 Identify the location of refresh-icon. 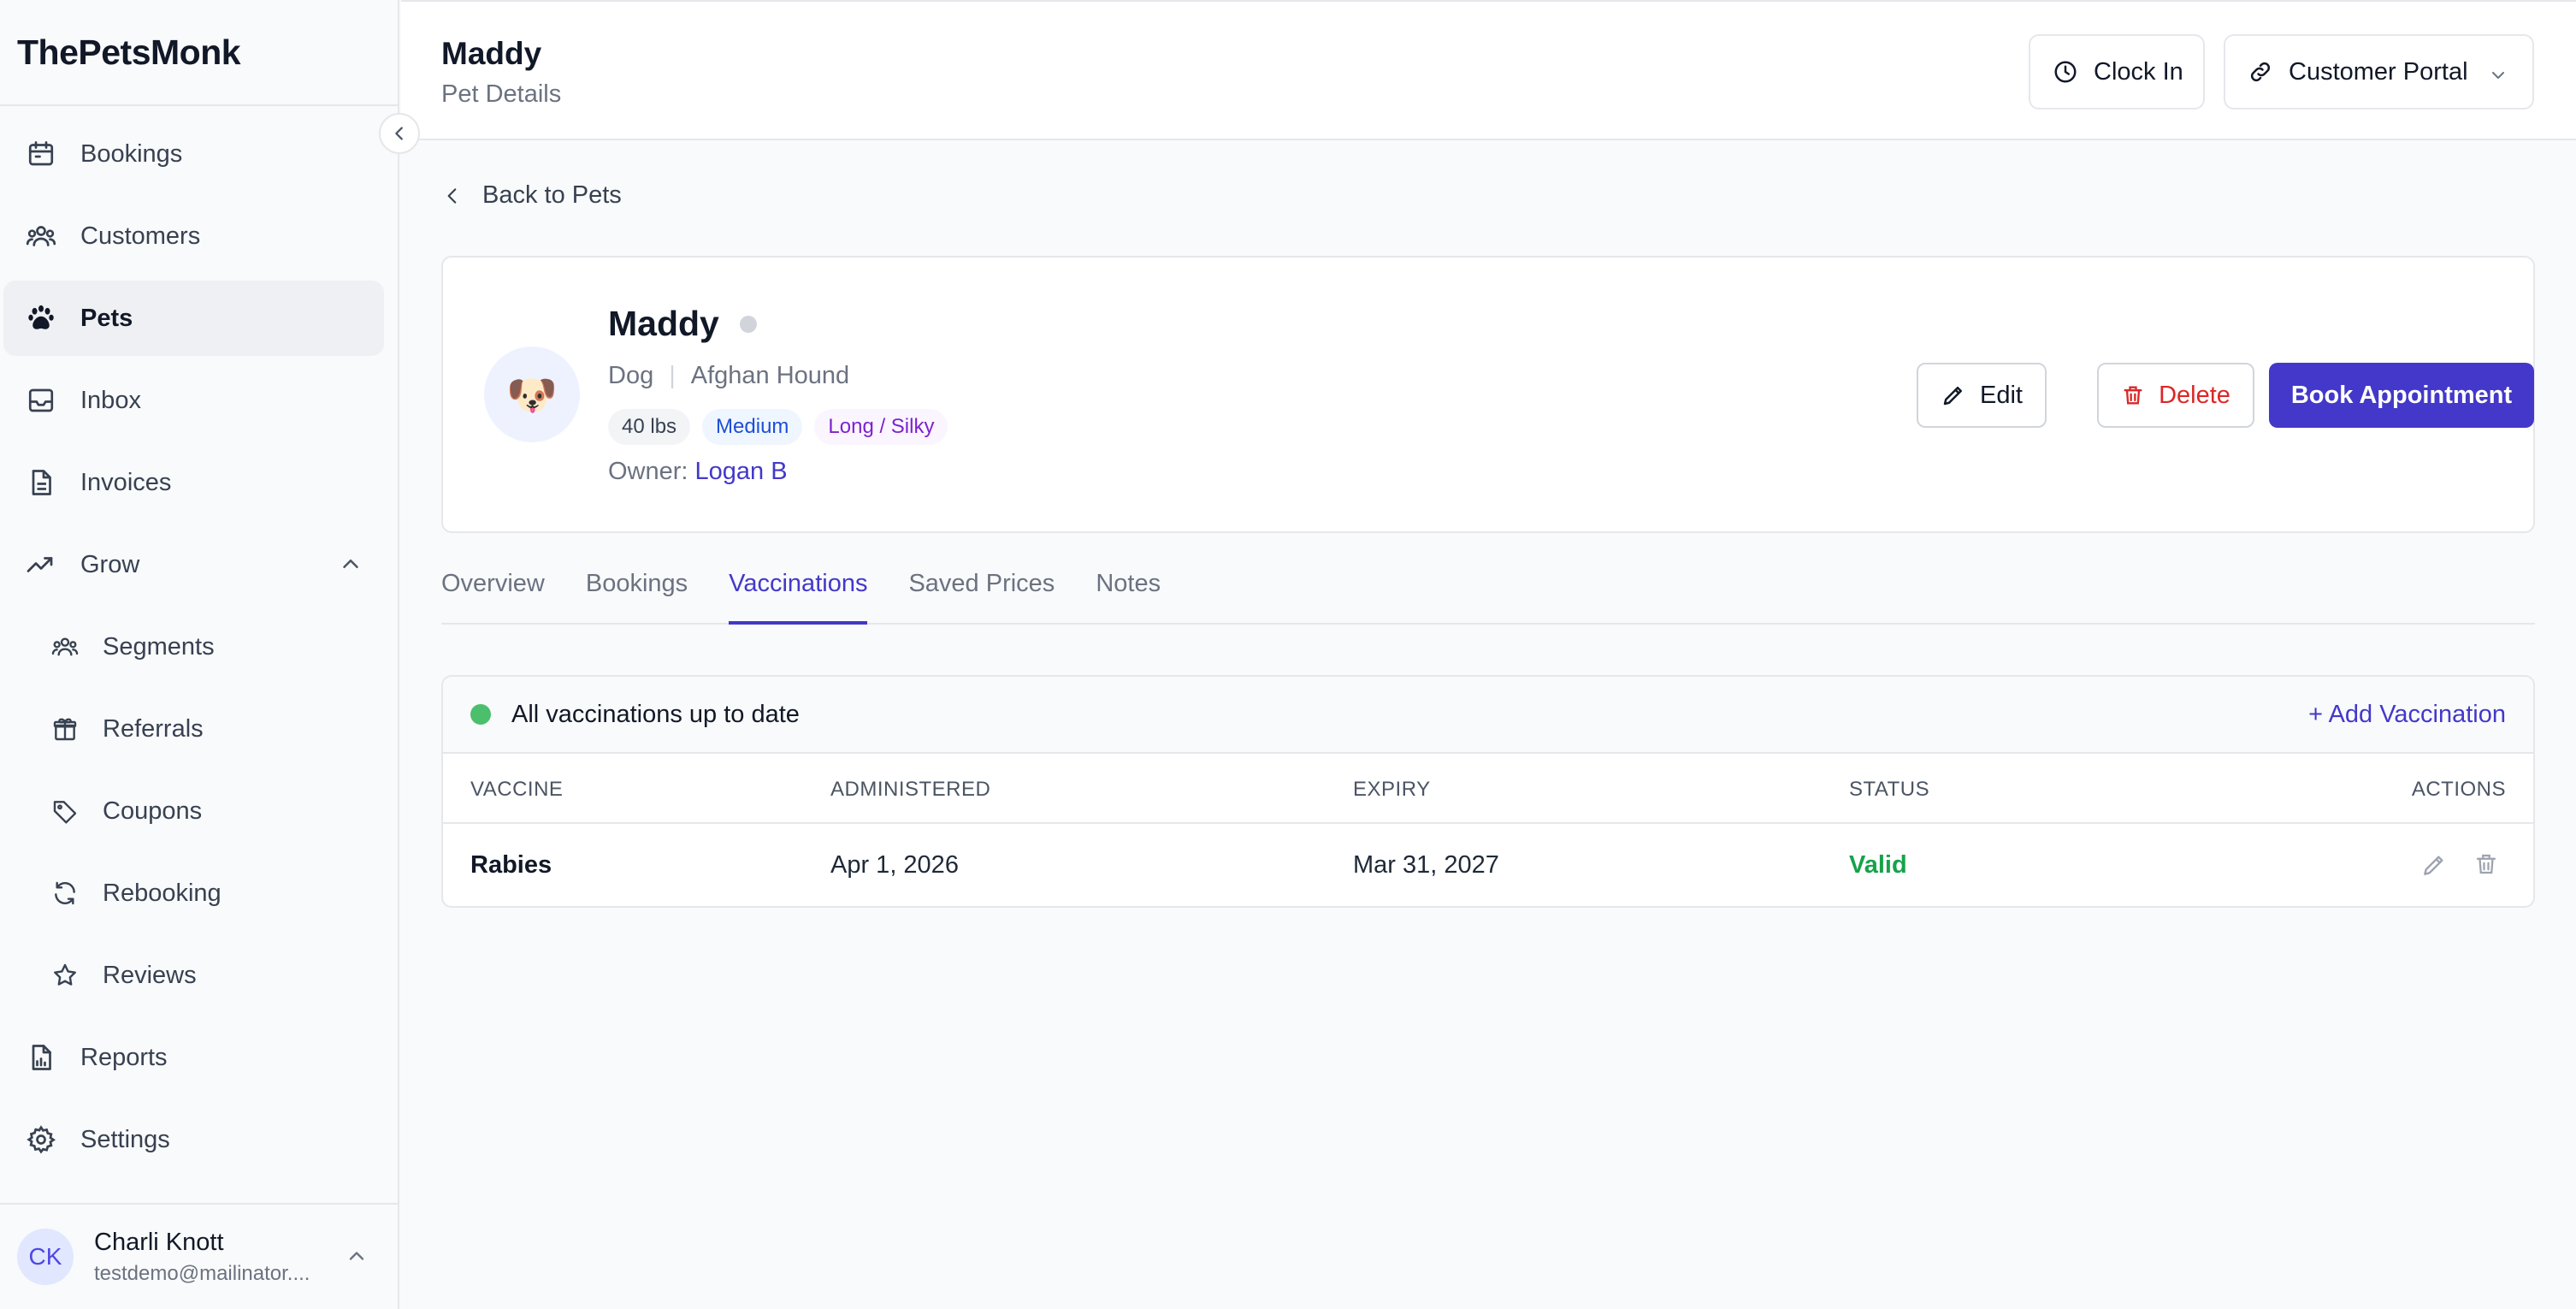
(65, 893).